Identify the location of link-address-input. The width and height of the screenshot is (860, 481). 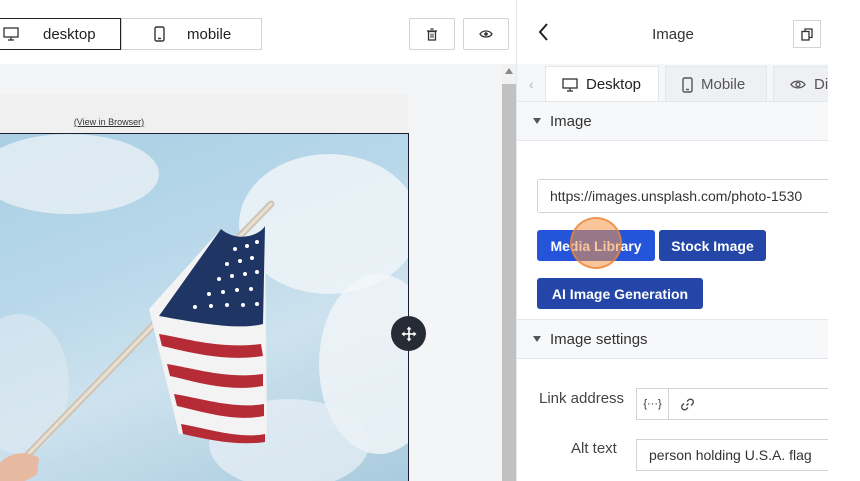
(753, 404).